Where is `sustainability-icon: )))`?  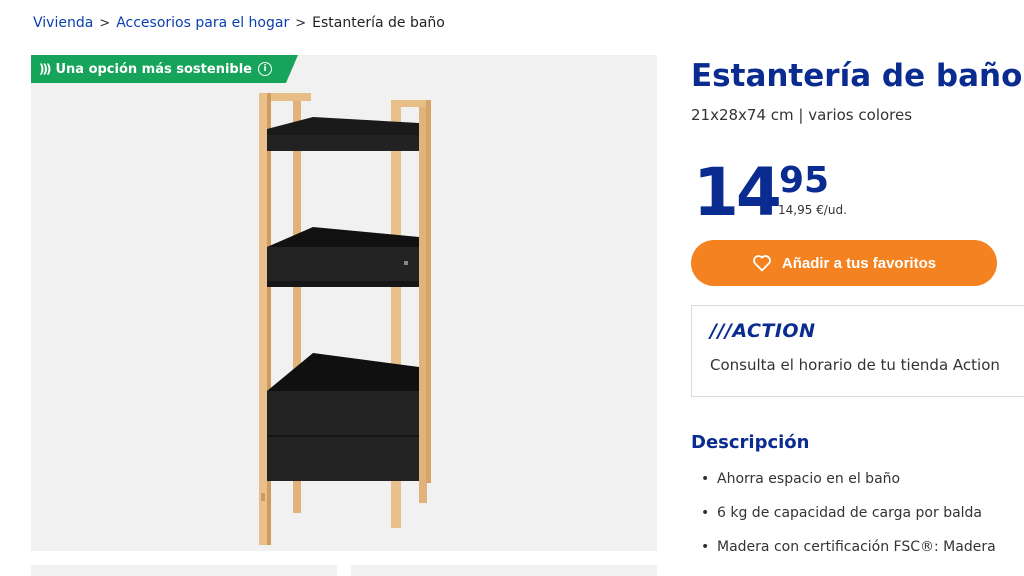 sustainability-icon: ))) is located at coordinates (44, 69).